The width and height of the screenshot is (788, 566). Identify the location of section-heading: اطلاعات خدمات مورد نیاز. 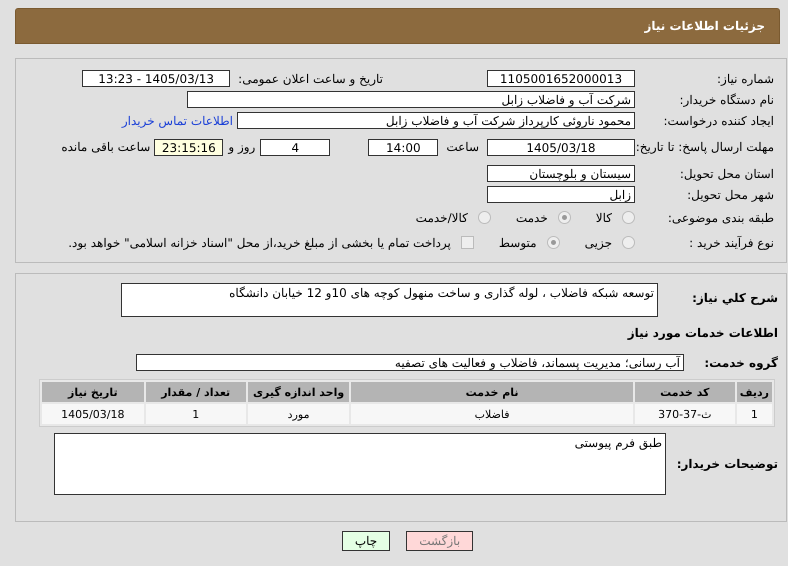
(702, 333).